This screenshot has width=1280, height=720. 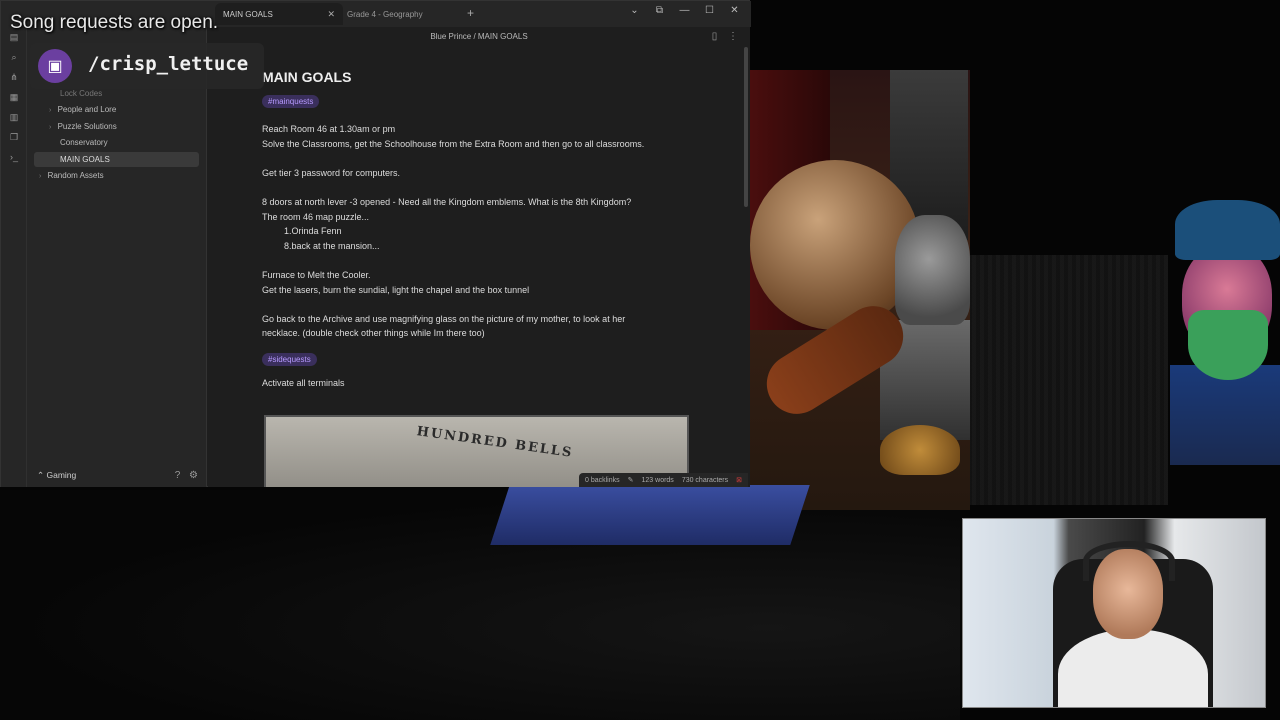 I want to click on edit-pencil-icon: ✎, so click(x=631, y=480).